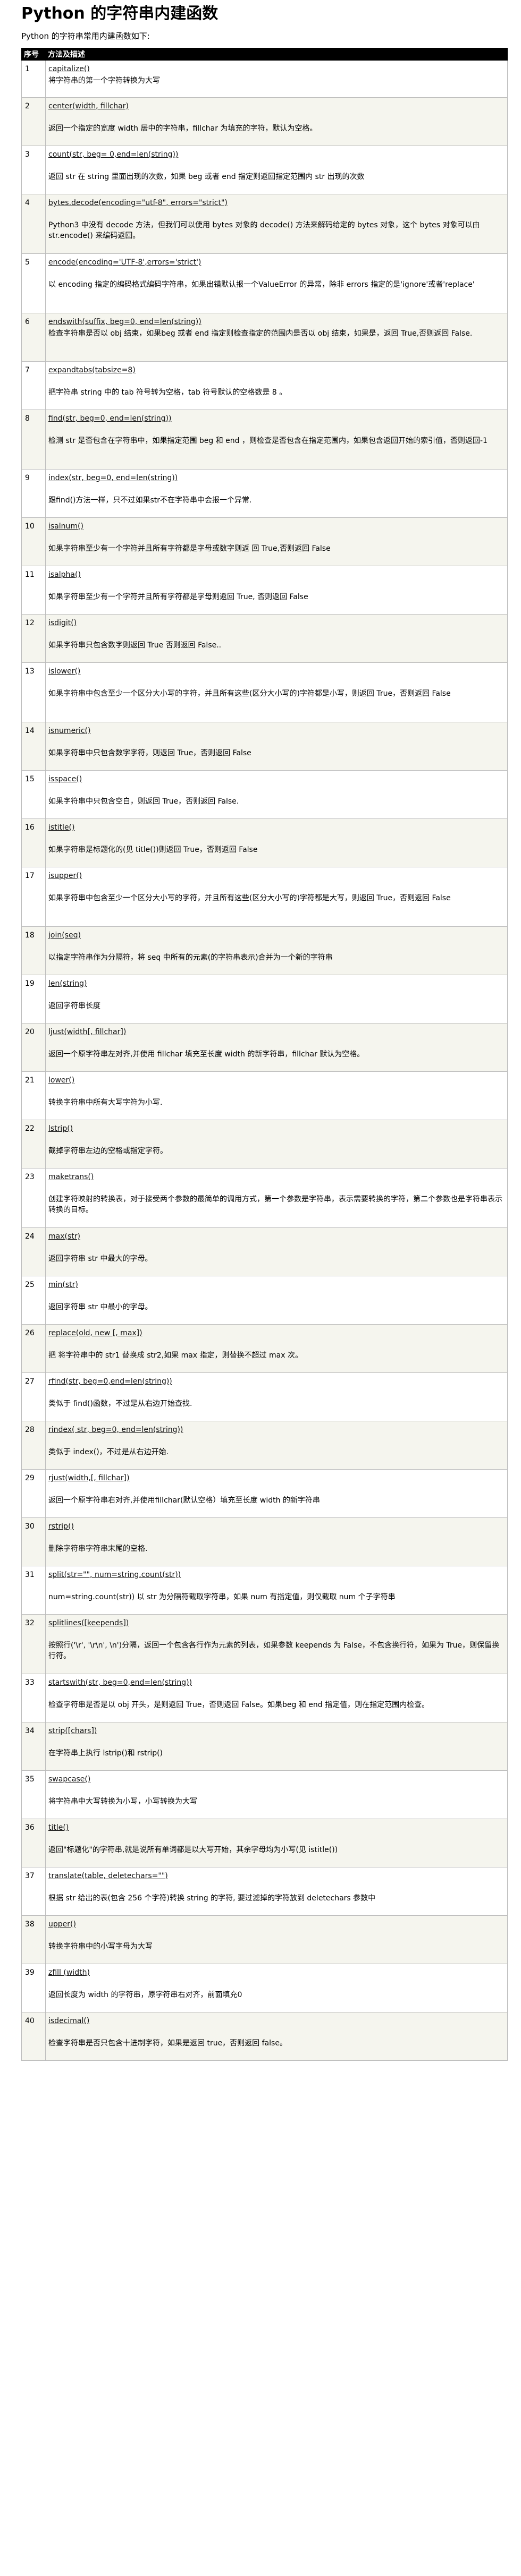  What do you see at coordinates (65, 876) in the screenshot?
I see `method-link: isupper()` at bounding box center [65, 876].